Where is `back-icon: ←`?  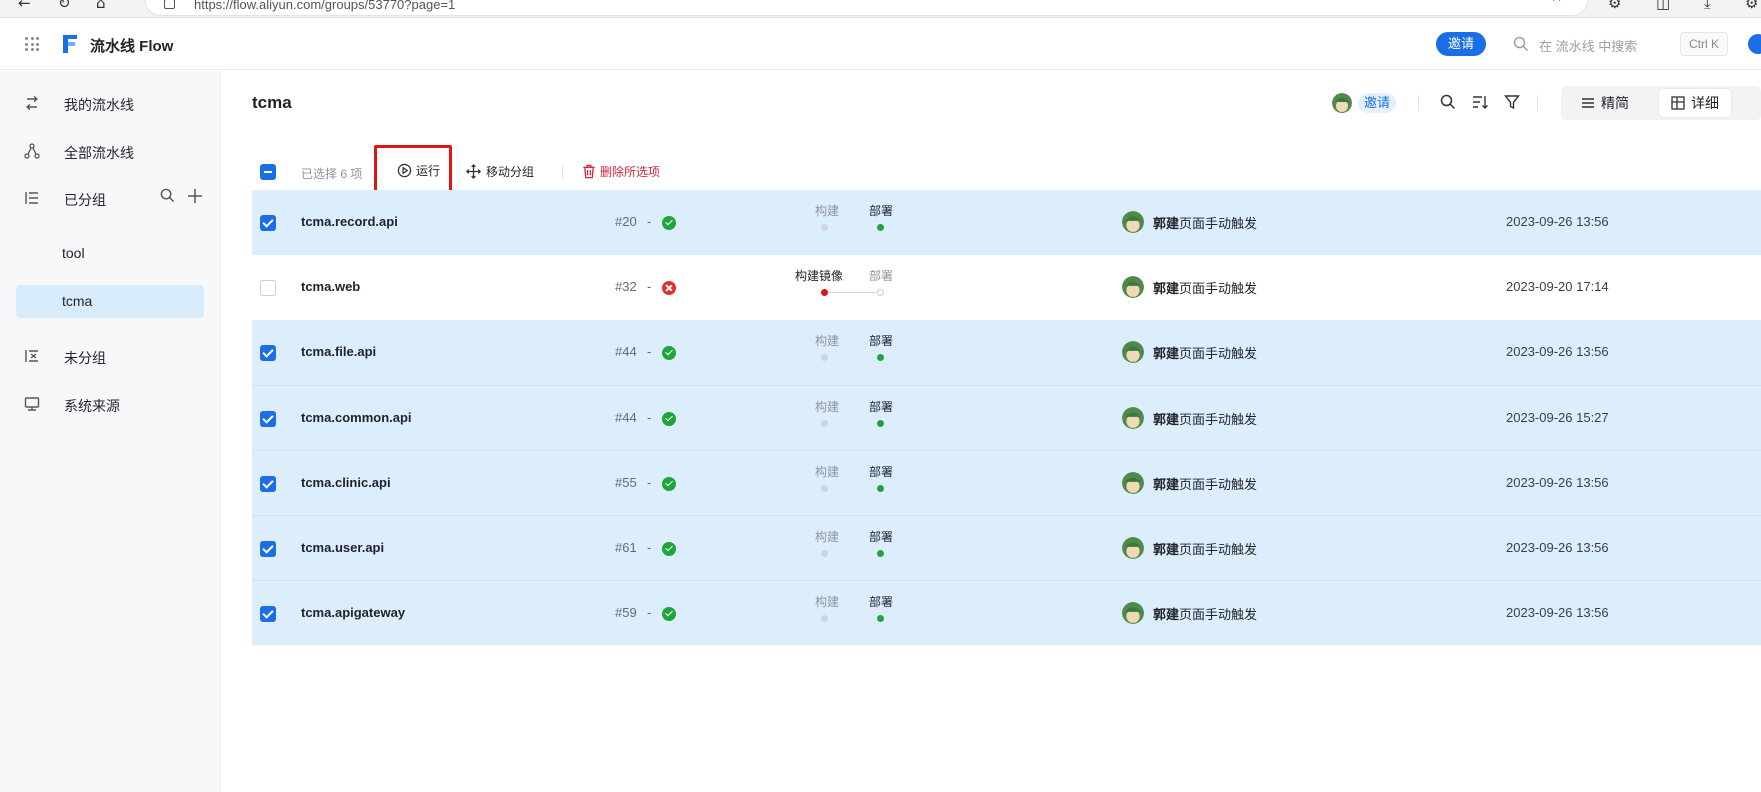
back-icon: ← is located at coordinates (24, 6).